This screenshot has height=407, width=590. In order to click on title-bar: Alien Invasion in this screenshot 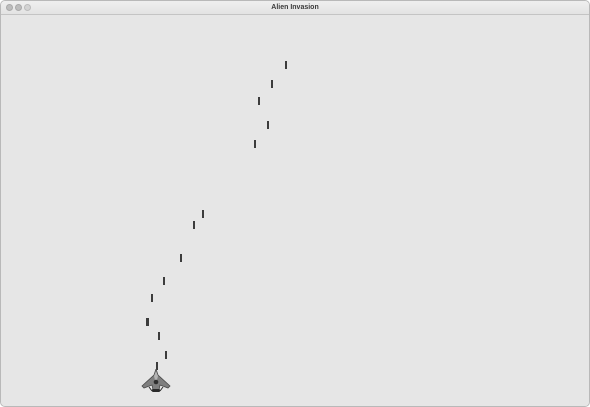, I will do `click(295, 8)`.